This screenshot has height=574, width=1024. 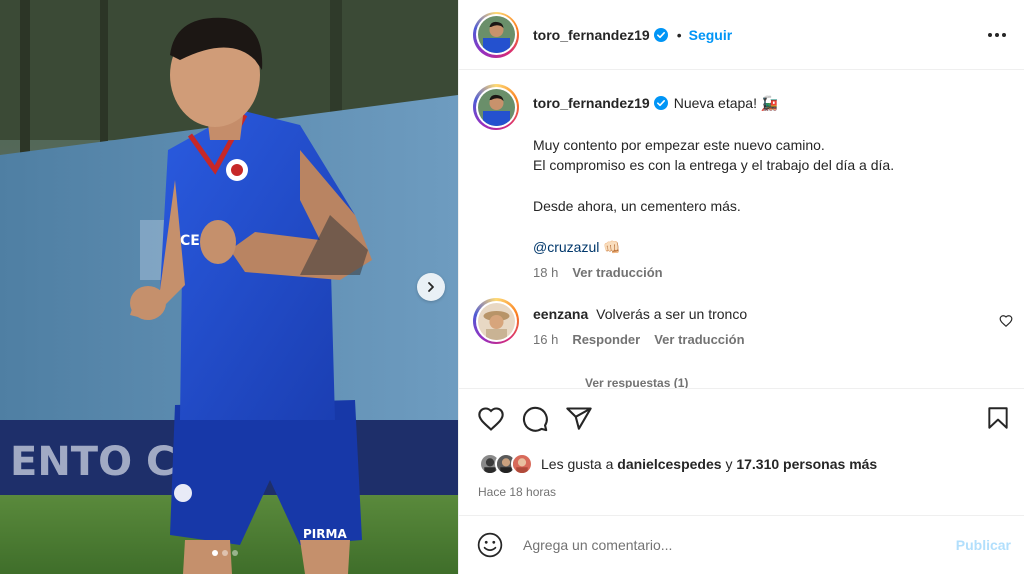 I want to click on caption-translate-button: Ver traducción, so click(x=617, y=273).